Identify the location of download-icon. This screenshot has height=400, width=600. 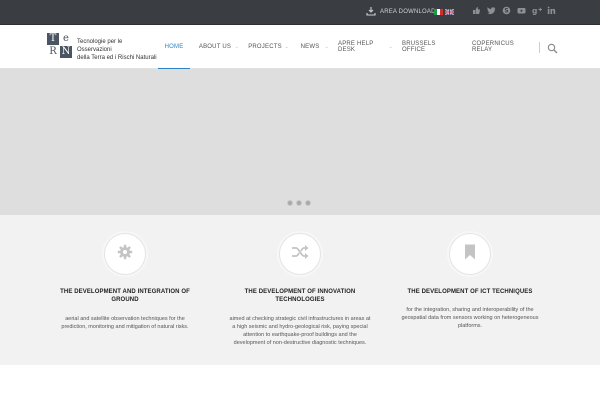
(371, 12).